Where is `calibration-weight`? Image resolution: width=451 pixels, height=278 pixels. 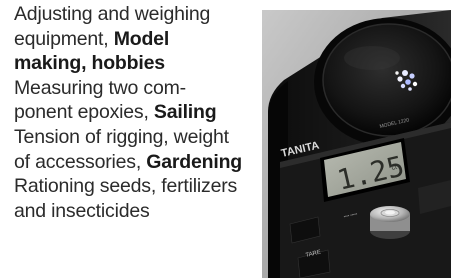 calibration-weight is located at coordinates (390, 222).